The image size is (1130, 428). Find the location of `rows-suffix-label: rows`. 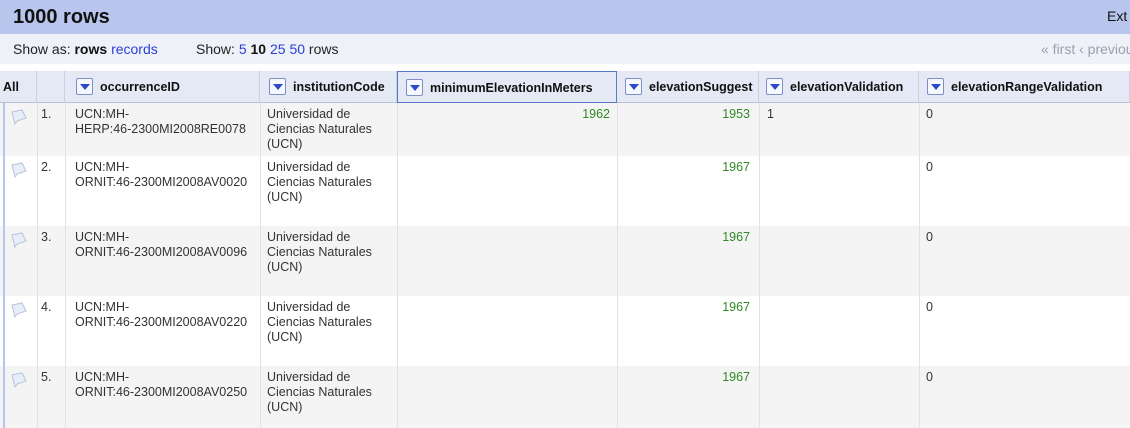

rows-suffix-label: rows is located at coordinates (323, 49).